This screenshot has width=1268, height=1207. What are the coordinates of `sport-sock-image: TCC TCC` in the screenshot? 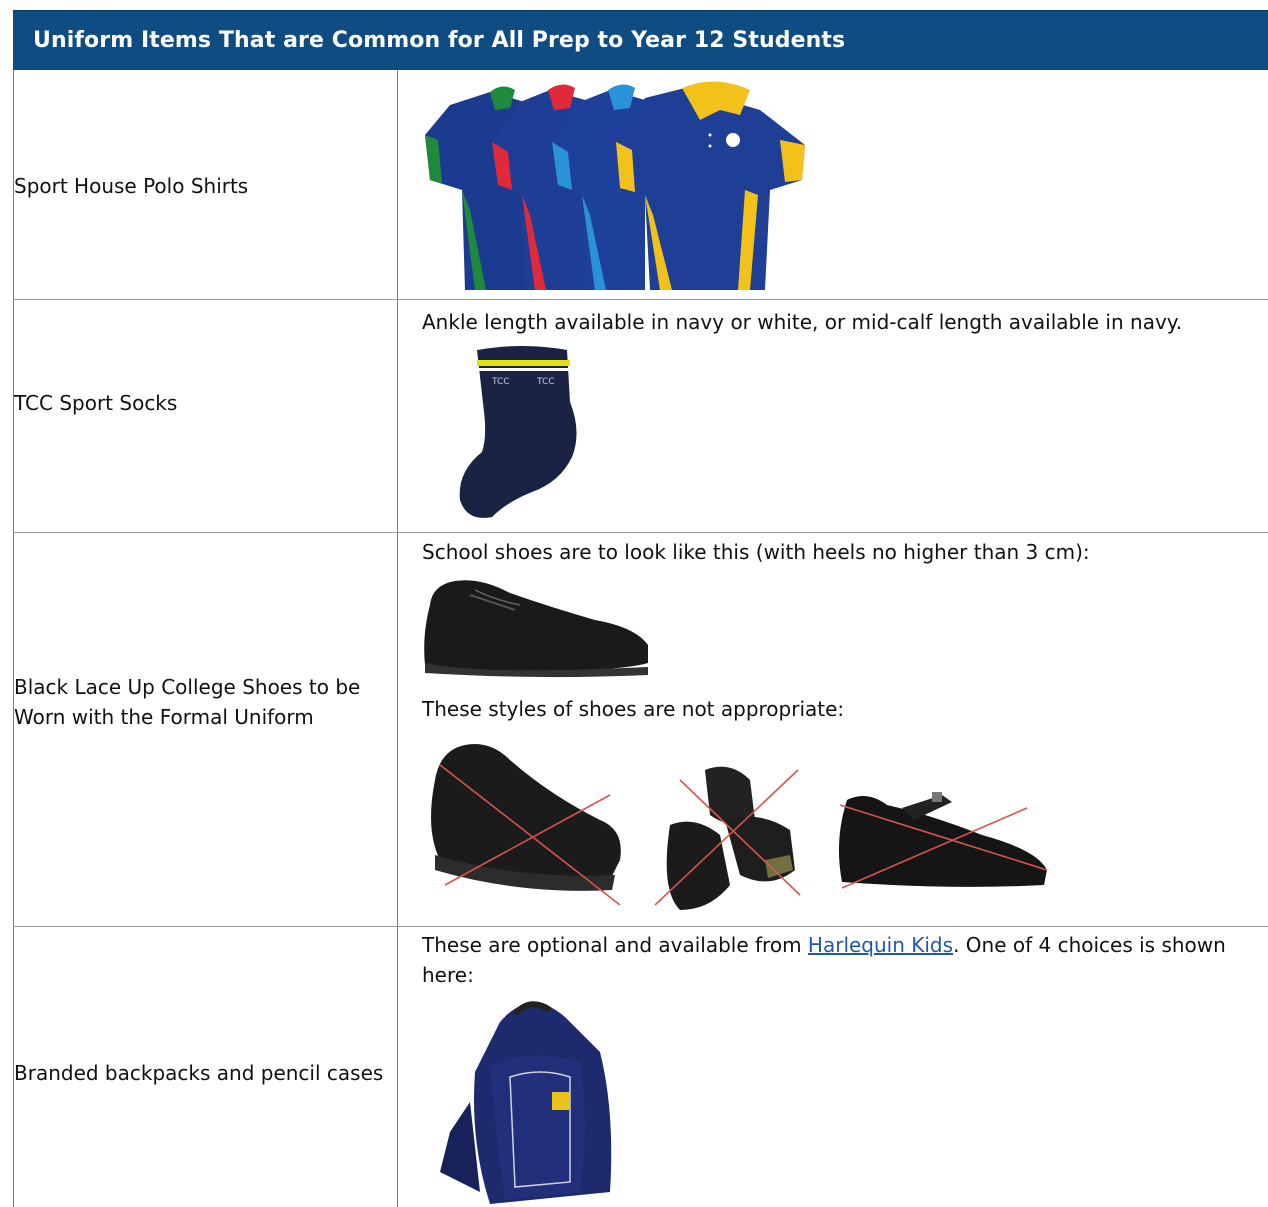 It's located at (518, 432).